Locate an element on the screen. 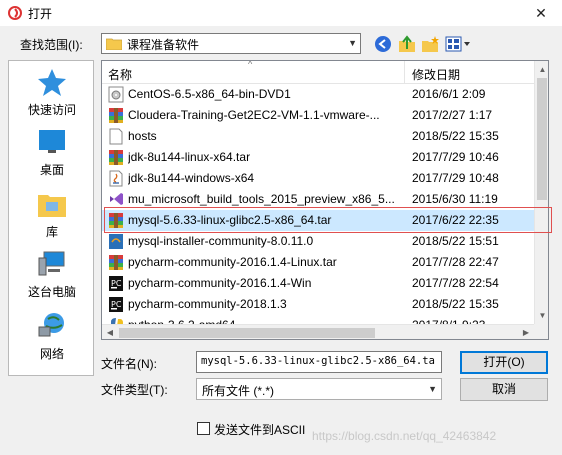 This screenshot has height=455, width=562. file-row: CentOS-6.5-x86_64-bin-DVD1 2016/6/1 2:09 is located at coordinates (318, 94).